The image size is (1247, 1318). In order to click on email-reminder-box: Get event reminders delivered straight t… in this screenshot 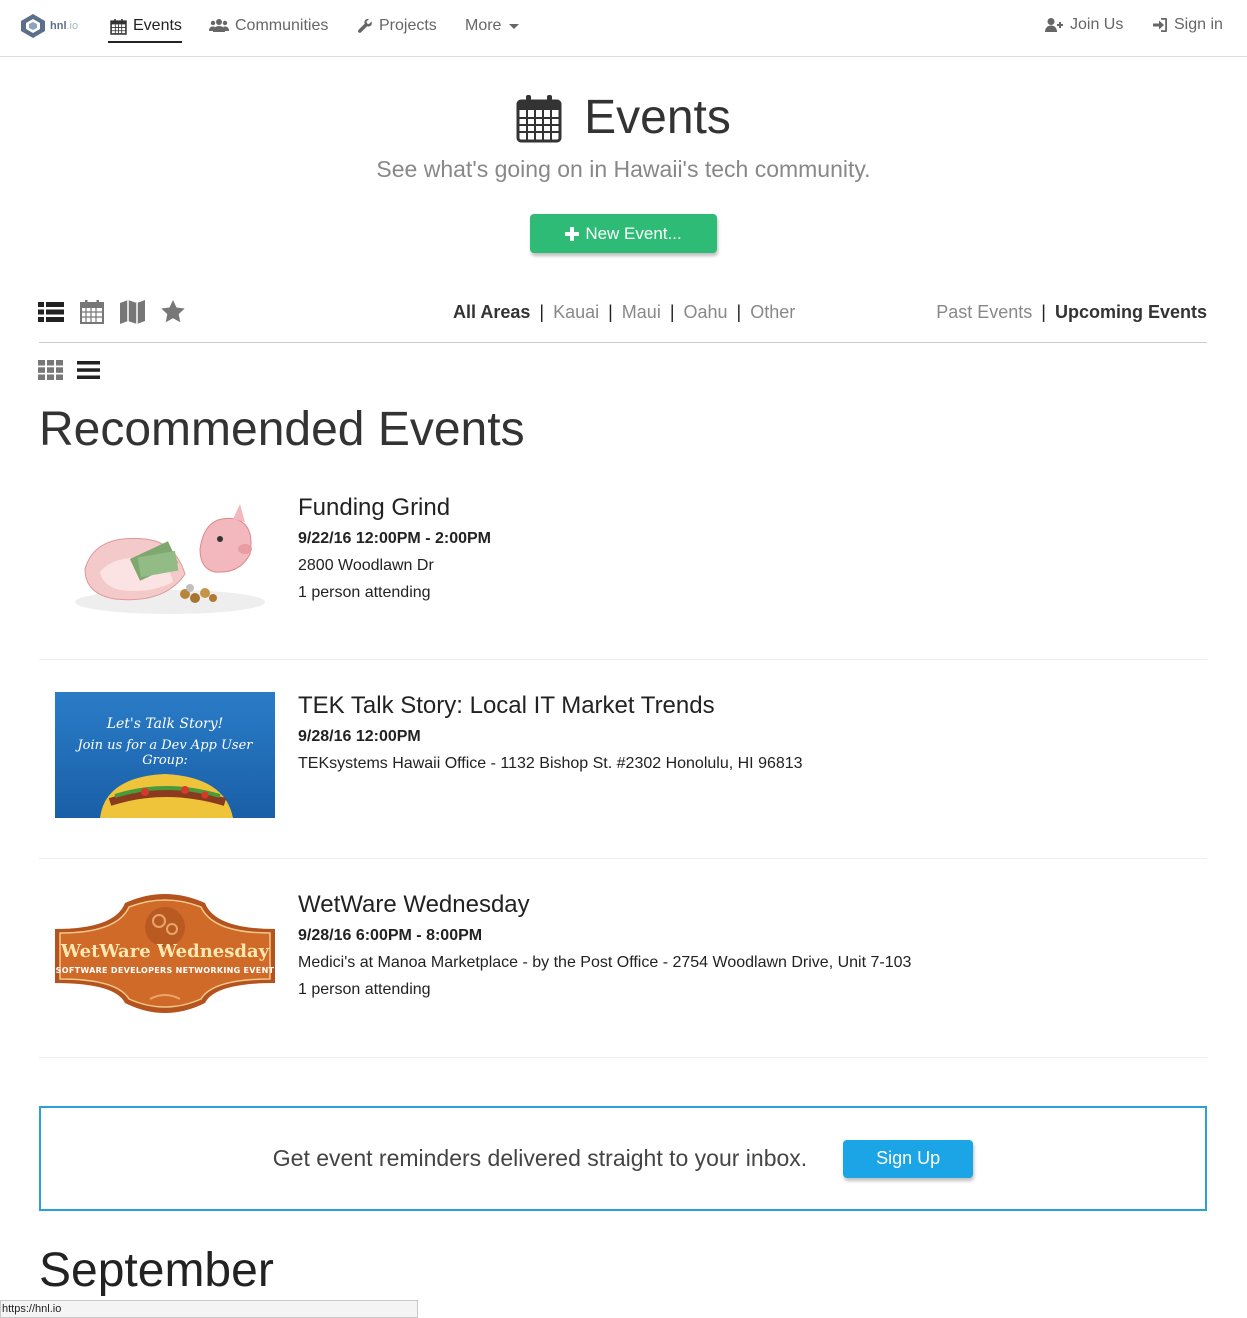, I will do `click(623, 1158)`.